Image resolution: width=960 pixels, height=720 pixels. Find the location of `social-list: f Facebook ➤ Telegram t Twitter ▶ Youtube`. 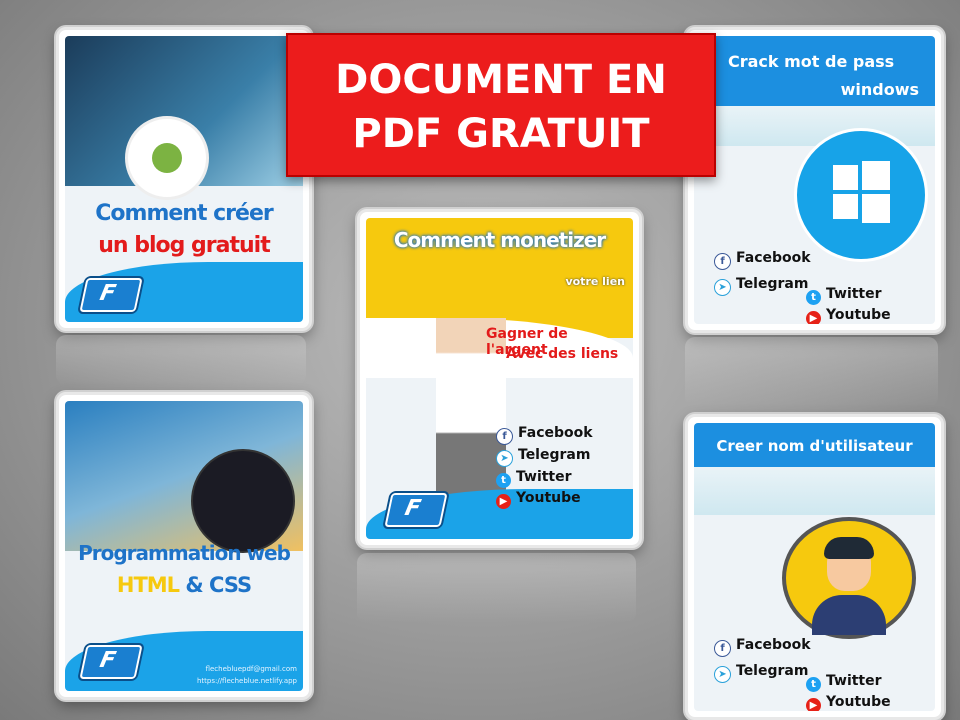

social-list: f Facebook ➤ Telegram t Twitter ▶ Youtube is located at coordinates (544, 466).